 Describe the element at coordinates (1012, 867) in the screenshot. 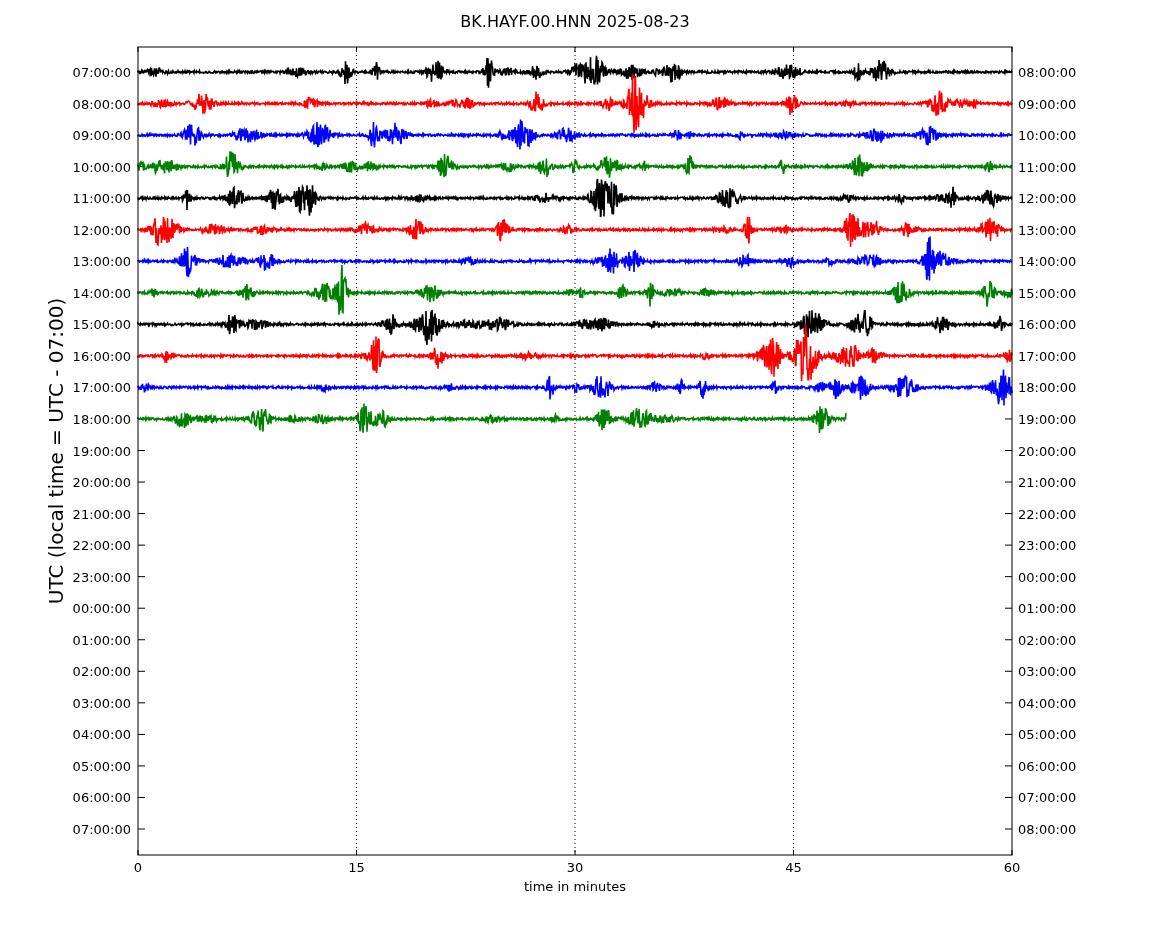

I see `x-tick-label: 60` at that location.